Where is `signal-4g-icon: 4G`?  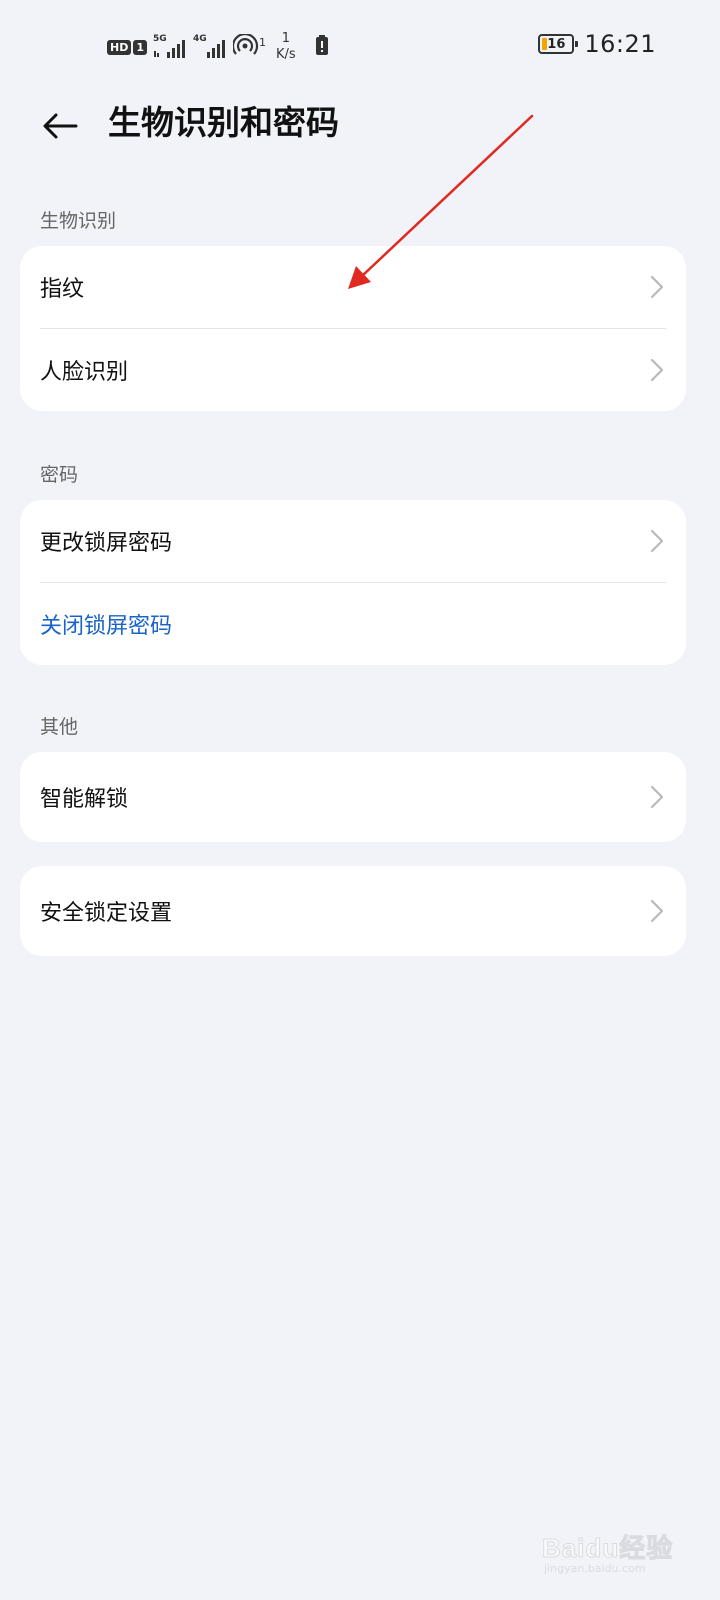
signal-4g-icon: 4G is located at coordinates (210, 46).